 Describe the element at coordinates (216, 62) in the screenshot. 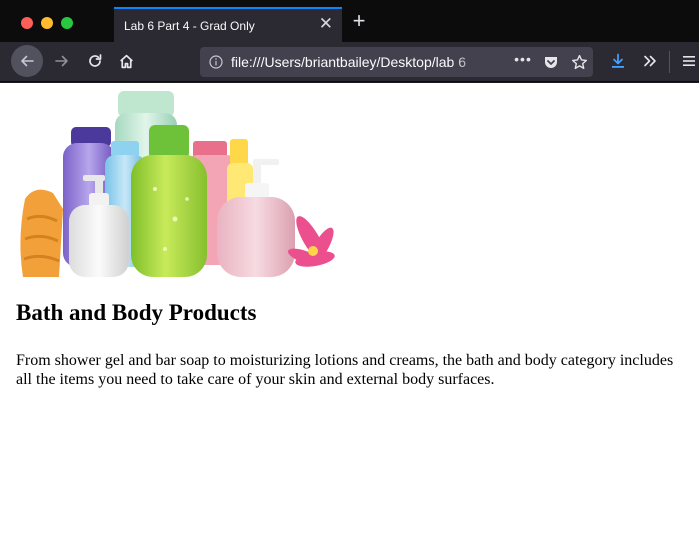

I see `info-icon` at that location.